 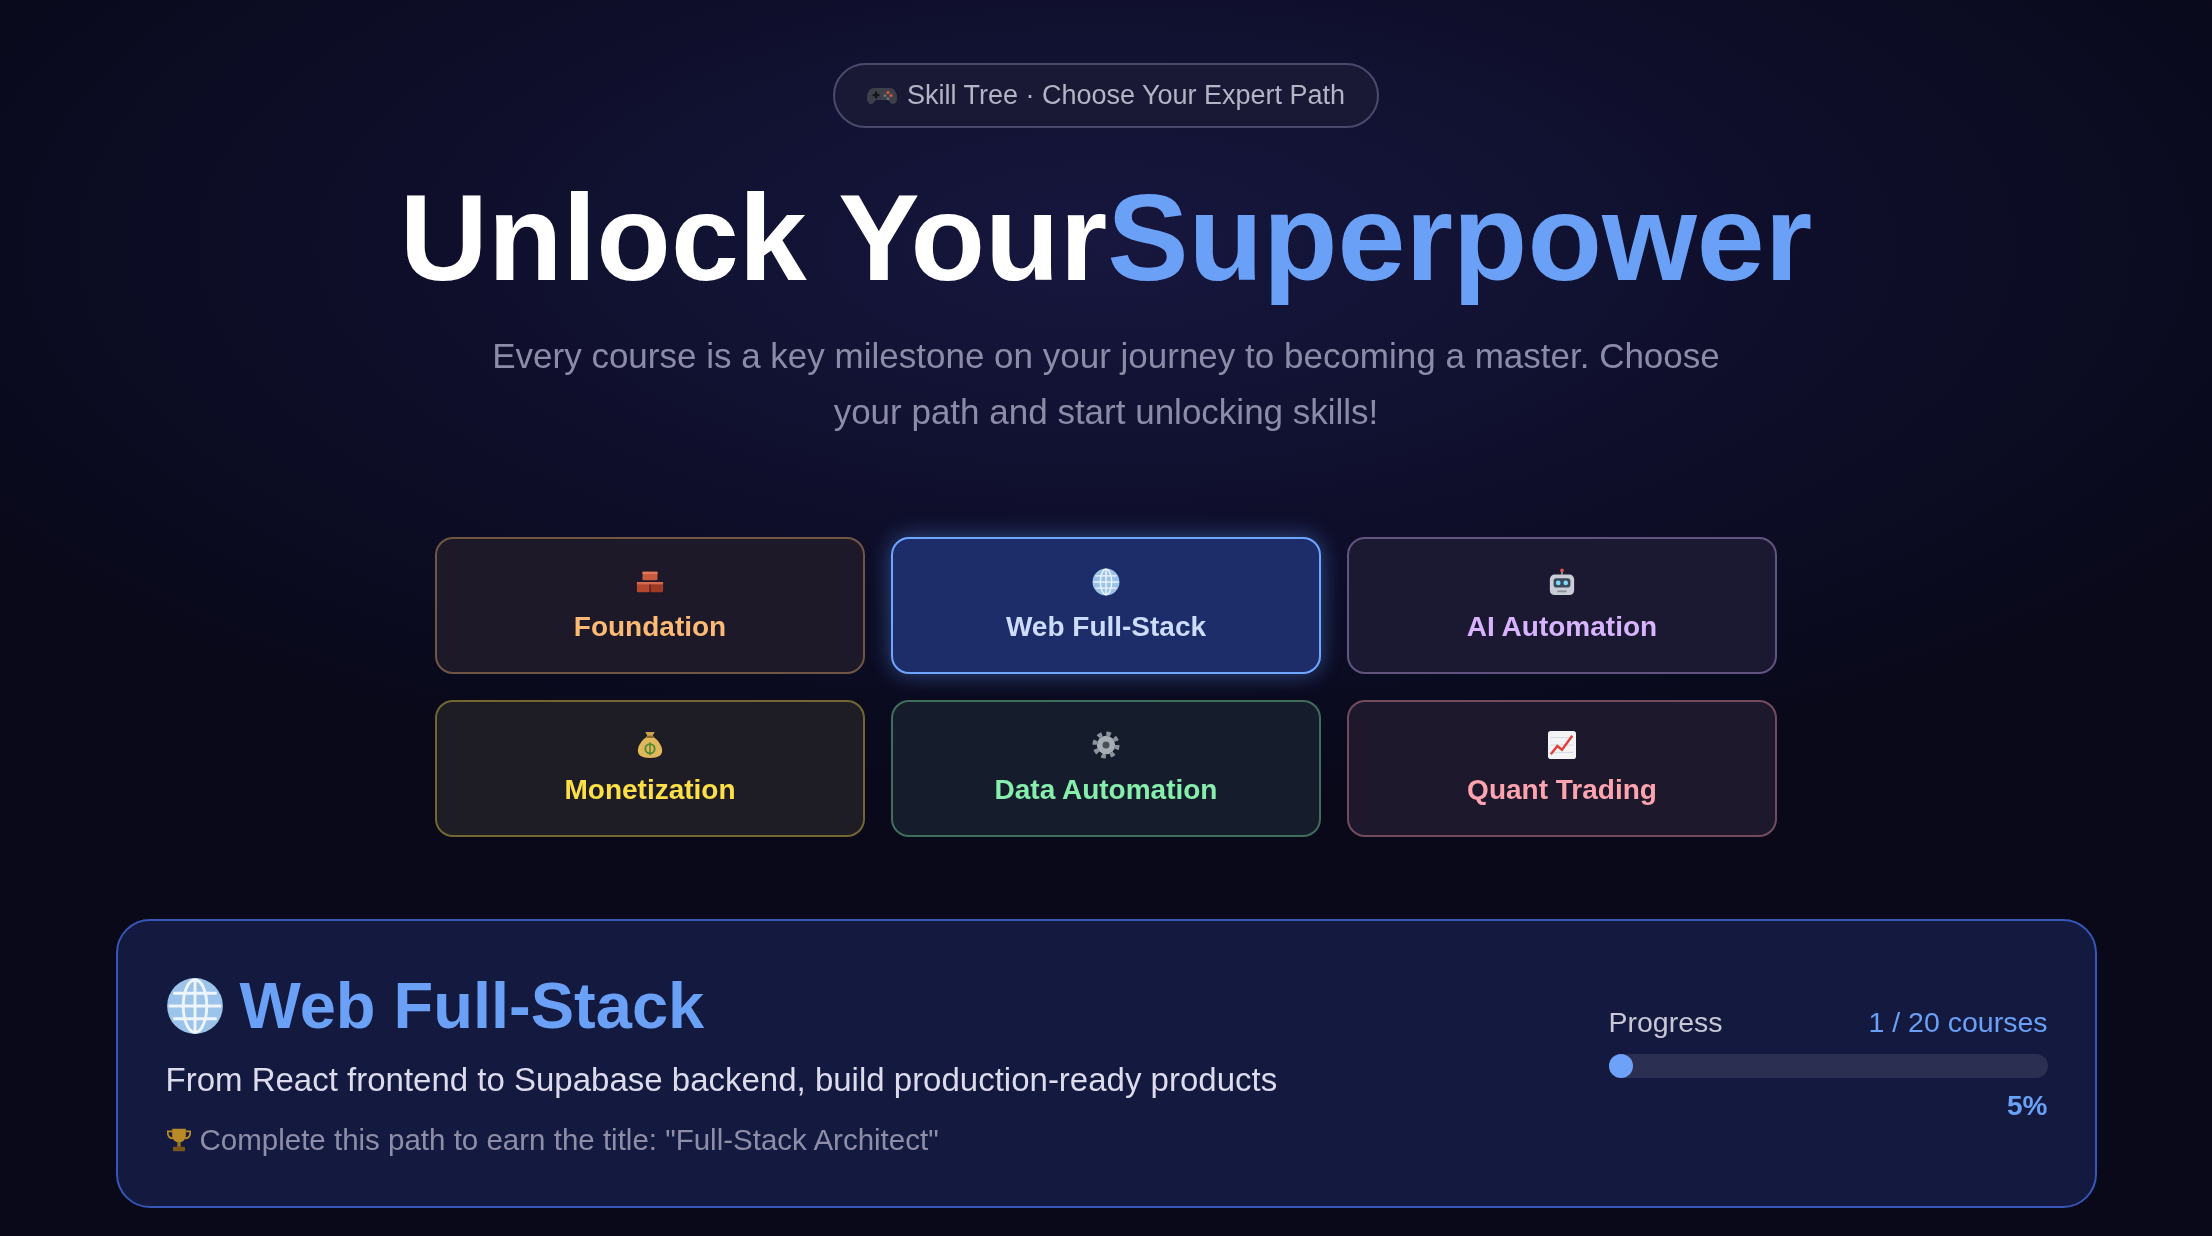 What do you see at coordinates (472, 1005) in the screenshot?
I see `path-title: Web Full-Stack` at bounding box center [472, 1005].